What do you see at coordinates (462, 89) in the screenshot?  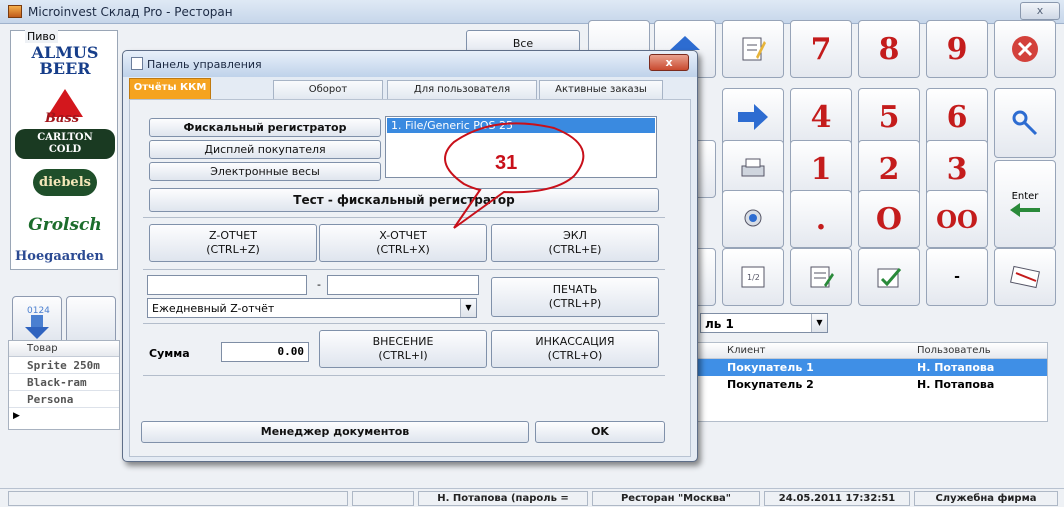 I see `tab-for-user: Для пользователя` at bounding box center [462, 89].